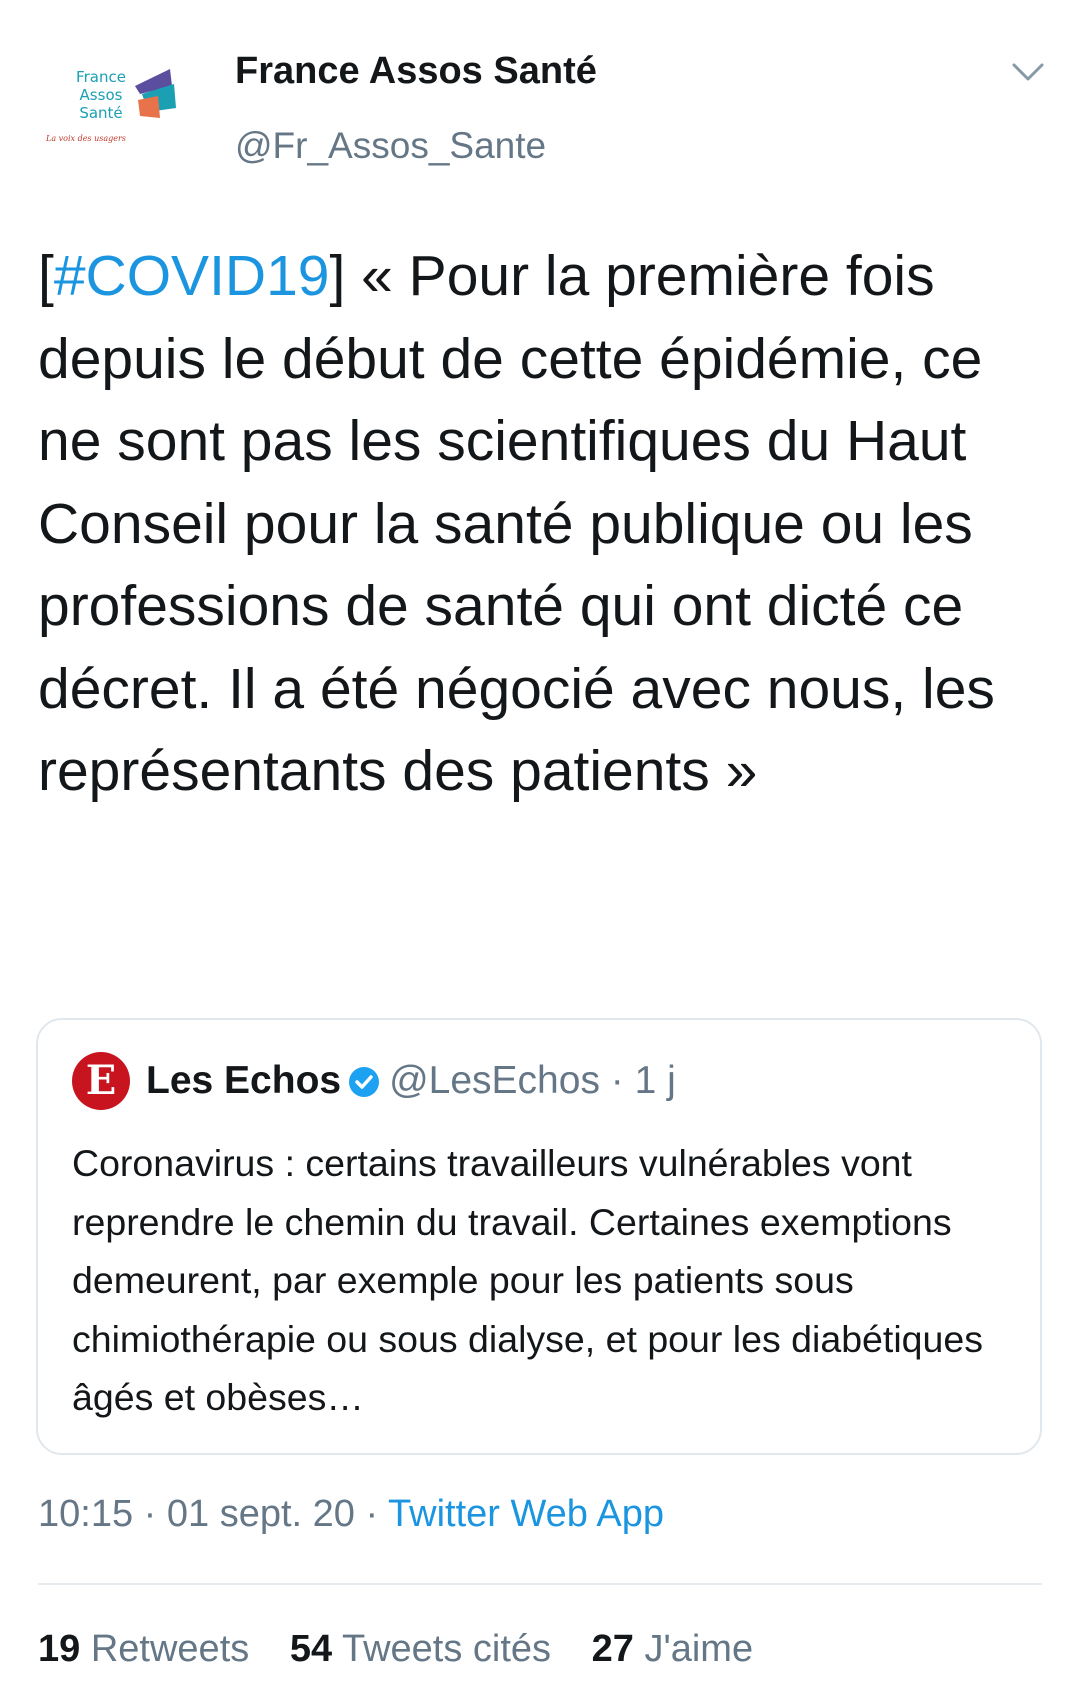 The height and width of the screenshot is (1698, 1080). What do you see at coordinates (494, 1080) in the screenshot?
I see `quoted-author-handle: @LesEchos` at bounding box center [494, 1080].